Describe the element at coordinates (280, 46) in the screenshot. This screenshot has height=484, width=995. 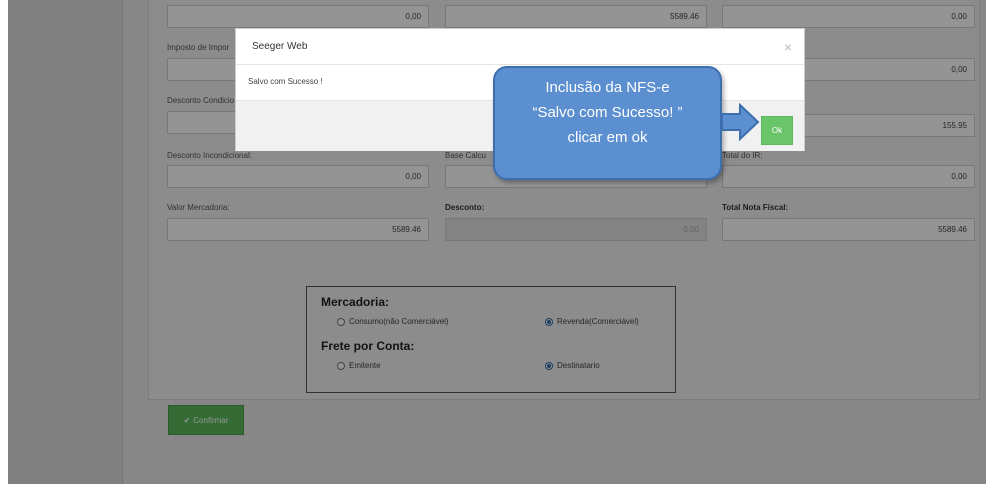
I see `dialog-title: Seeger Web` at that location.